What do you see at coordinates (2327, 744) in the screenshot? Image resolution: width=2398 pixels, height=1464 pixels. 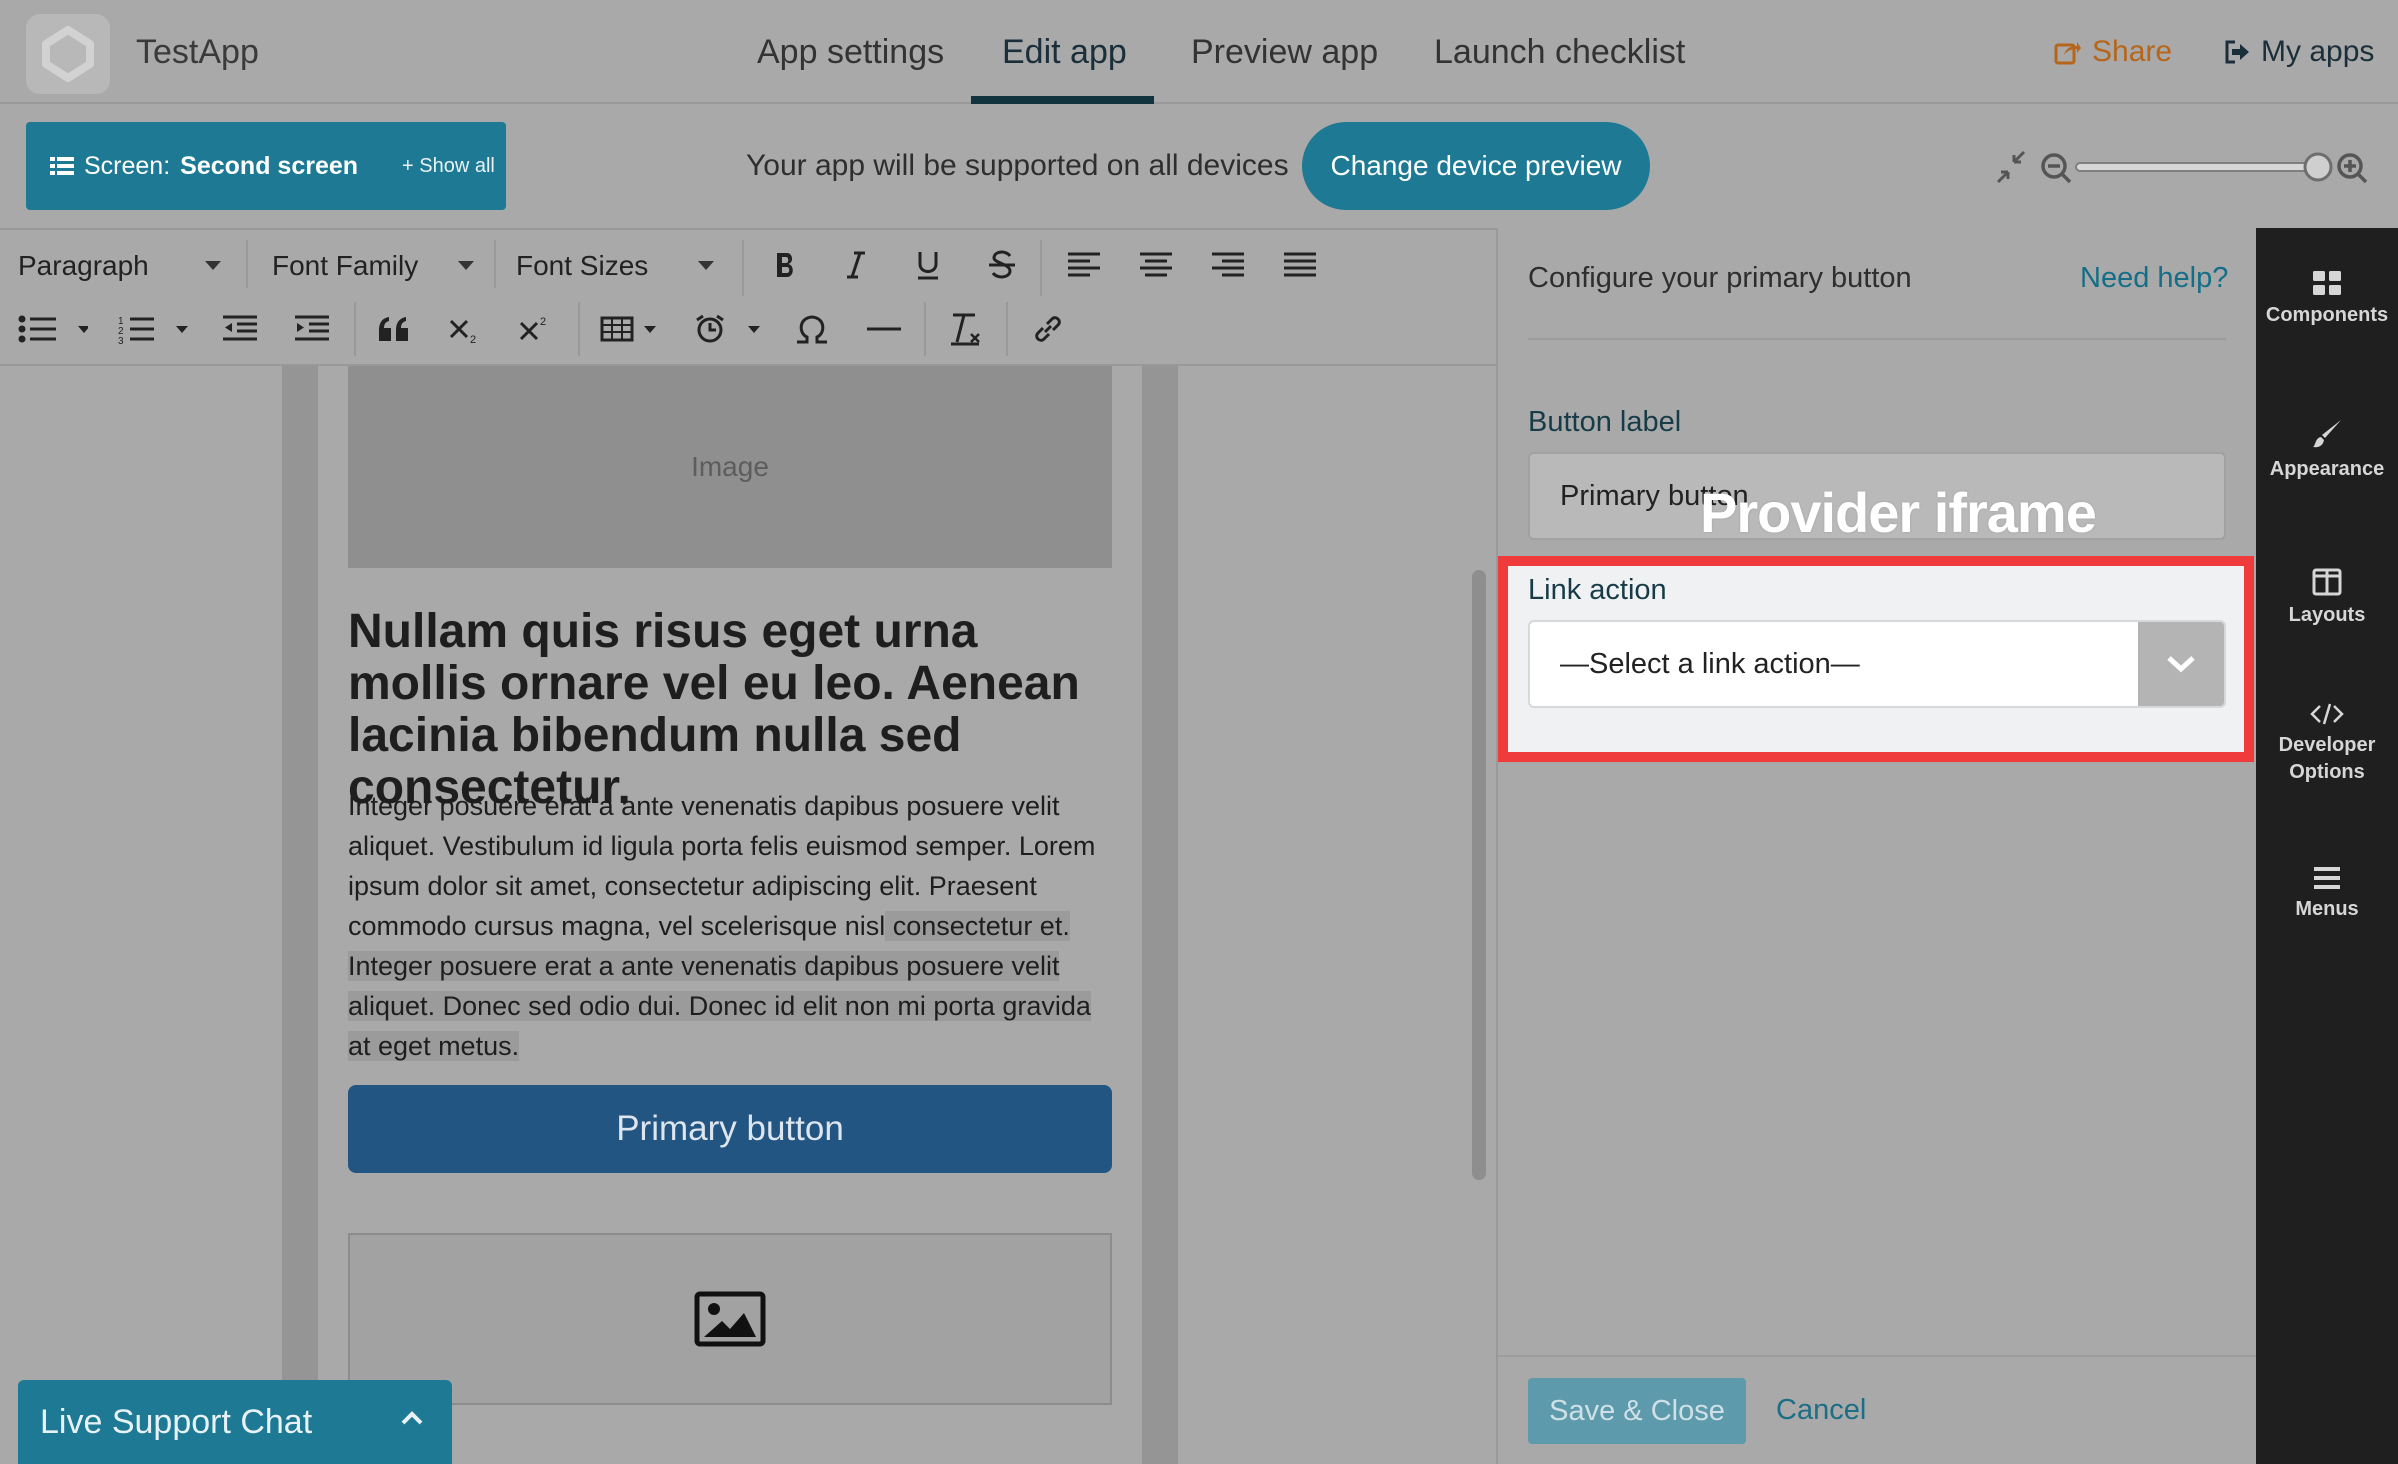 I see `sidebar-item-developer-options: Developer Options` at bounding box center [2327, 744].